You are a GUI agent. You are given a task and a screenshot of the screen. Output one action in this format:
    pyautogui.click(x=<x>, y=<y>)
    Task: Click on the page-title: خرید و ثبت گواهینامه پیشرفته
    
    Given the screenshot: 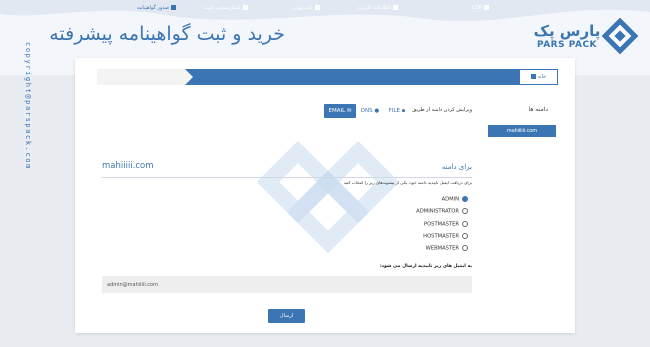 What is the action you would take?
    pyautogui.click(x=167, y=34)
    